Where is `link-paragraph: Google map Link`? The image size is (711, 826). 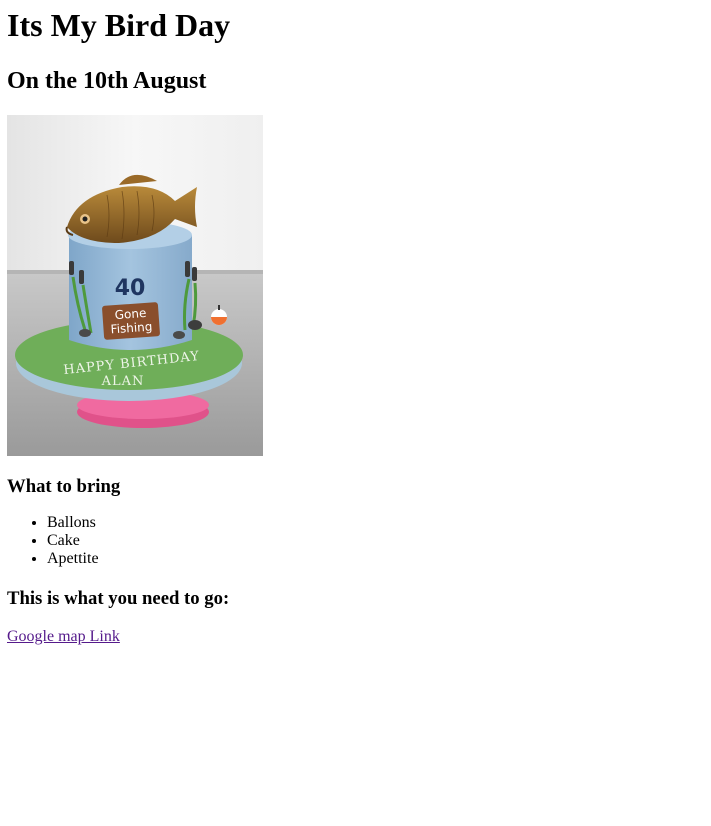 link-paragraph: Google map Link is located at coordinates (355, 637).